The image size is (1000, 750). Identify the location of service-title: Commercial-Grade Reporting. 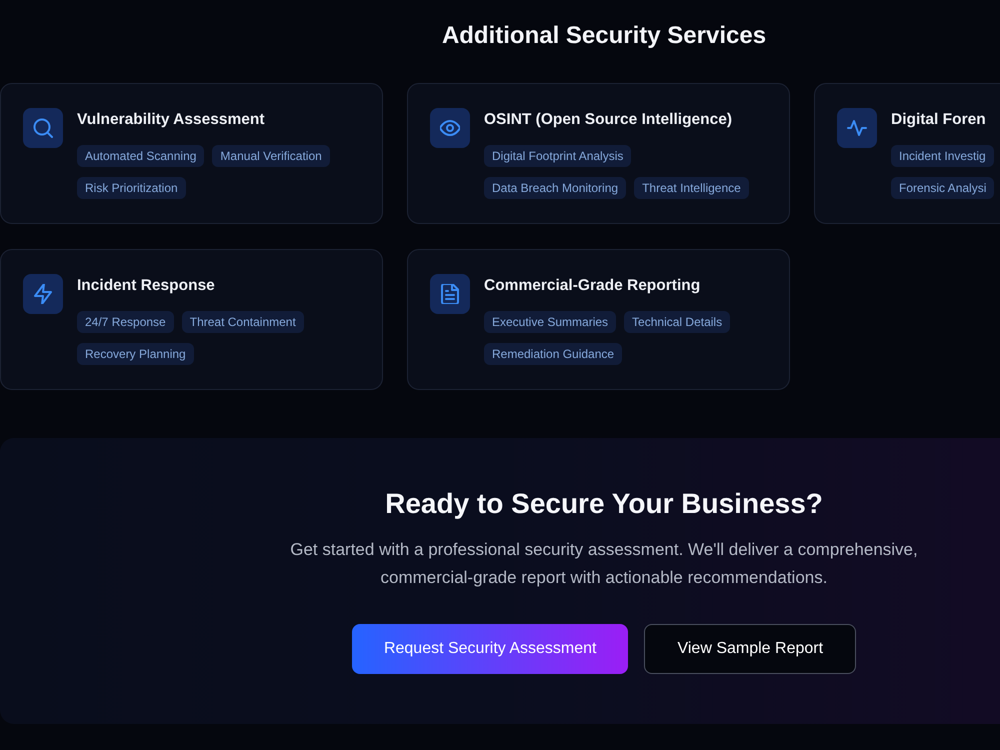
(593, 286).